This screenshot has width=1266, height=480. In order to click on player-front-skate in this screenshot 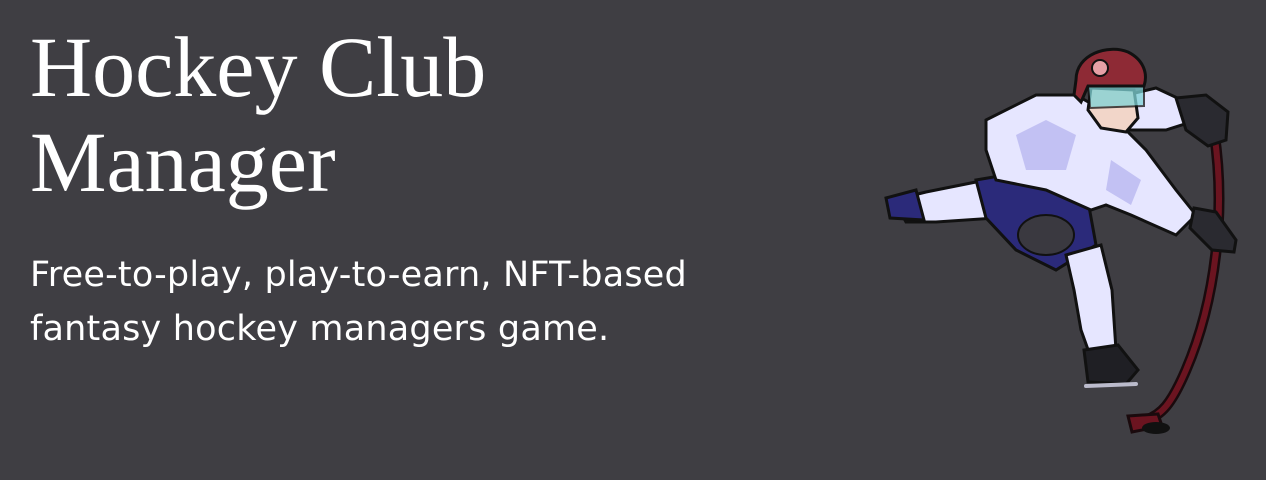, I will do `click(1111, 364)`.